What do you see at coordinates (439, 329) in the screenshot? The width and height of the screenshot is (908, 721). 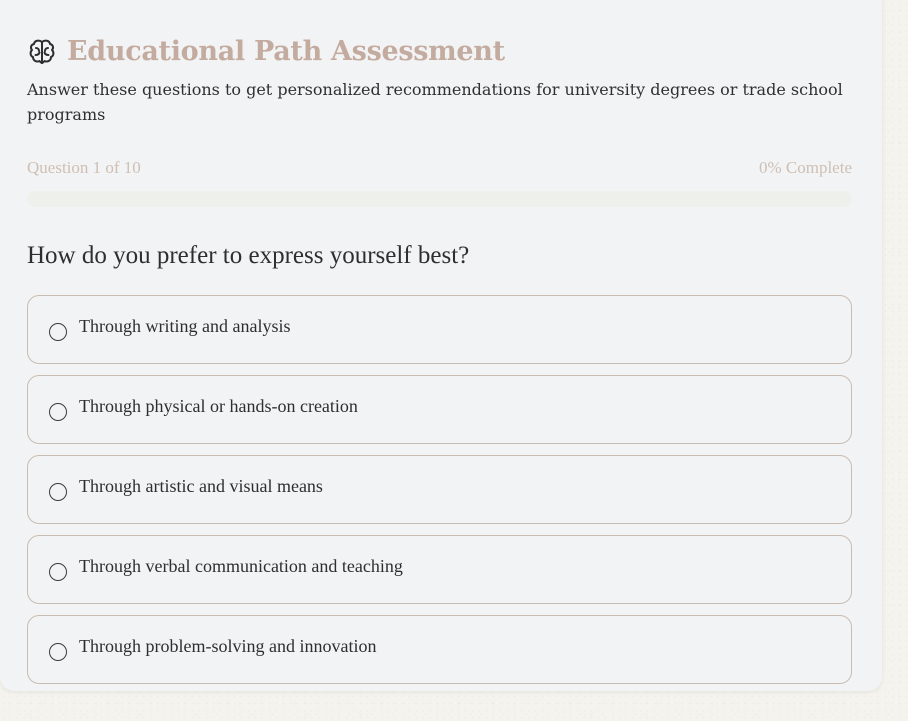 I see `answer-option-writing: Through writing and analysis` at bounding box center [439, 329].